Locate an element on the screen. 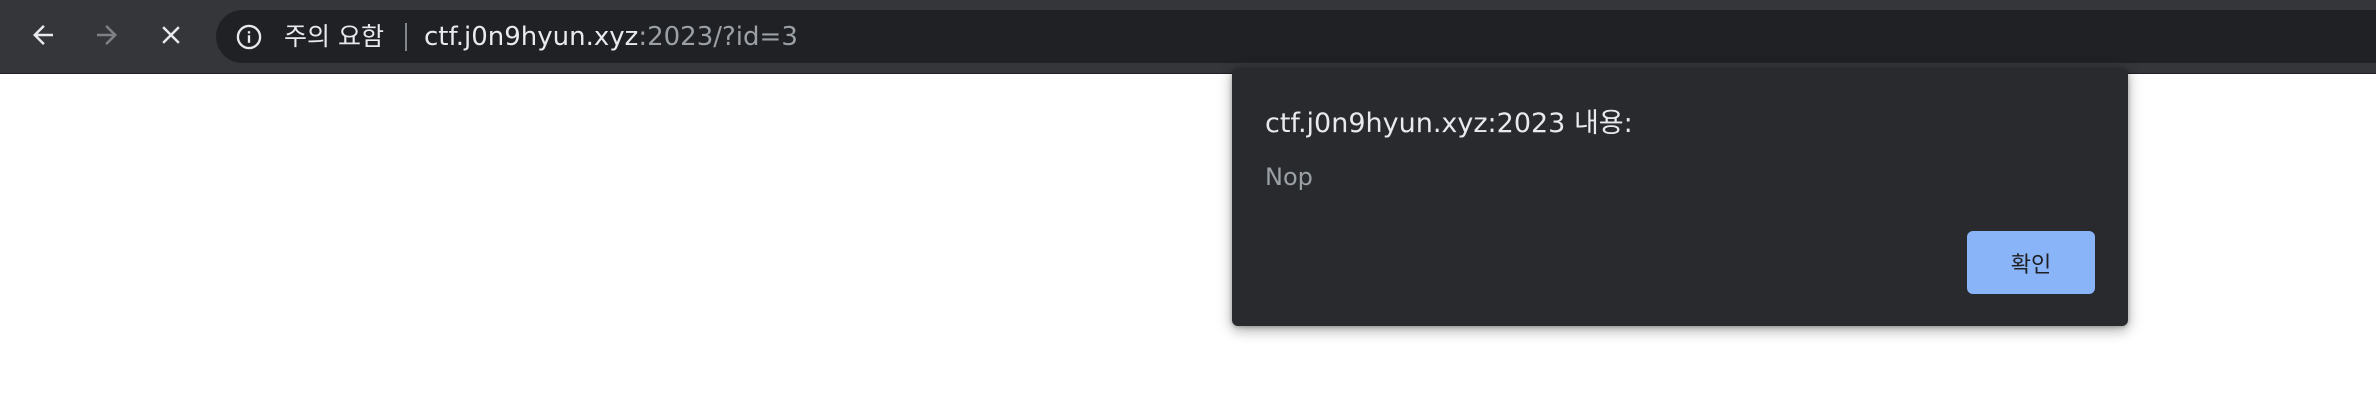 This screenshot has height=416, width=2376. close-icon is located at coordinates (171, 35).